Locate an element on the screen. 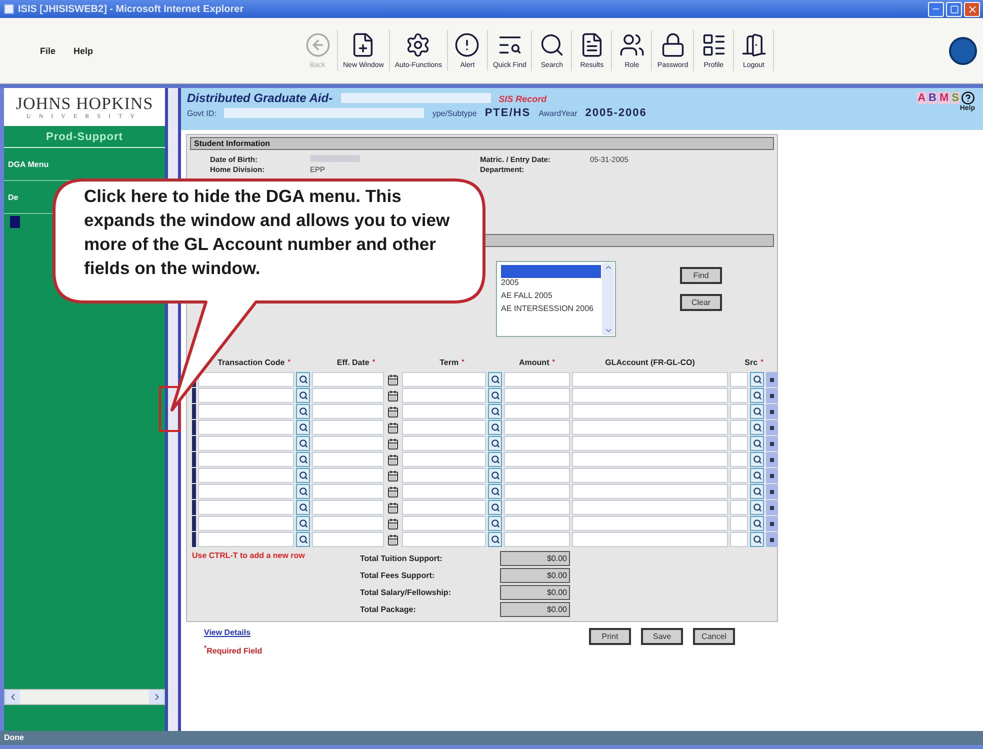 This screenshot has height=749, width=983. list-option: 2005 is located at coordinates (551, 284).